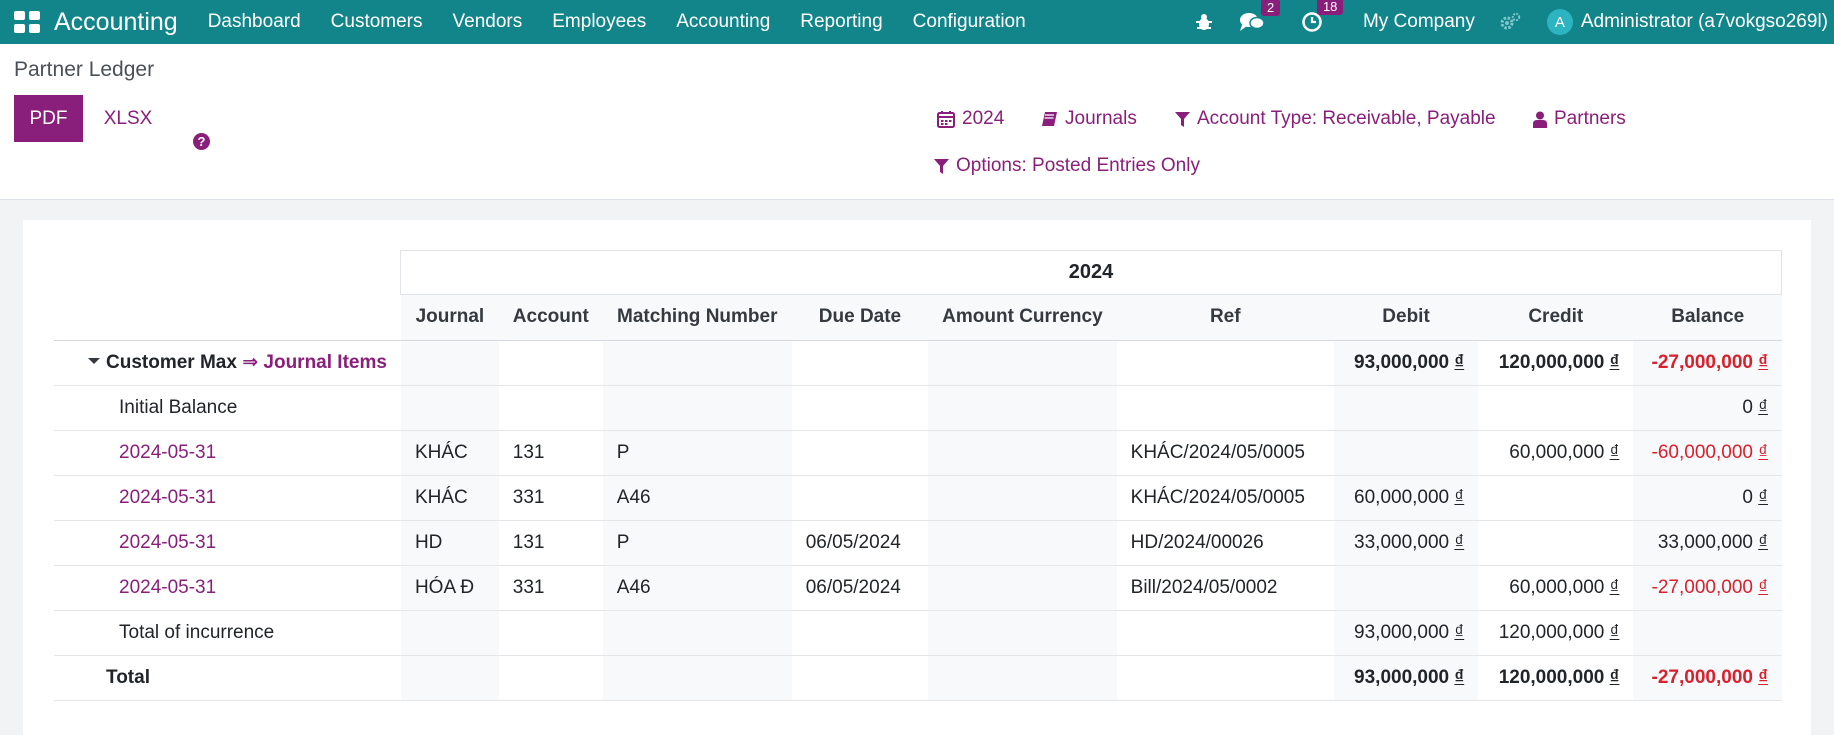 The height and width of the screenshot is (735, 1834). What do you see at coordinates (1540, 119) in the screenshot?
I see `user-icon` at bounding box center [1540, 119].